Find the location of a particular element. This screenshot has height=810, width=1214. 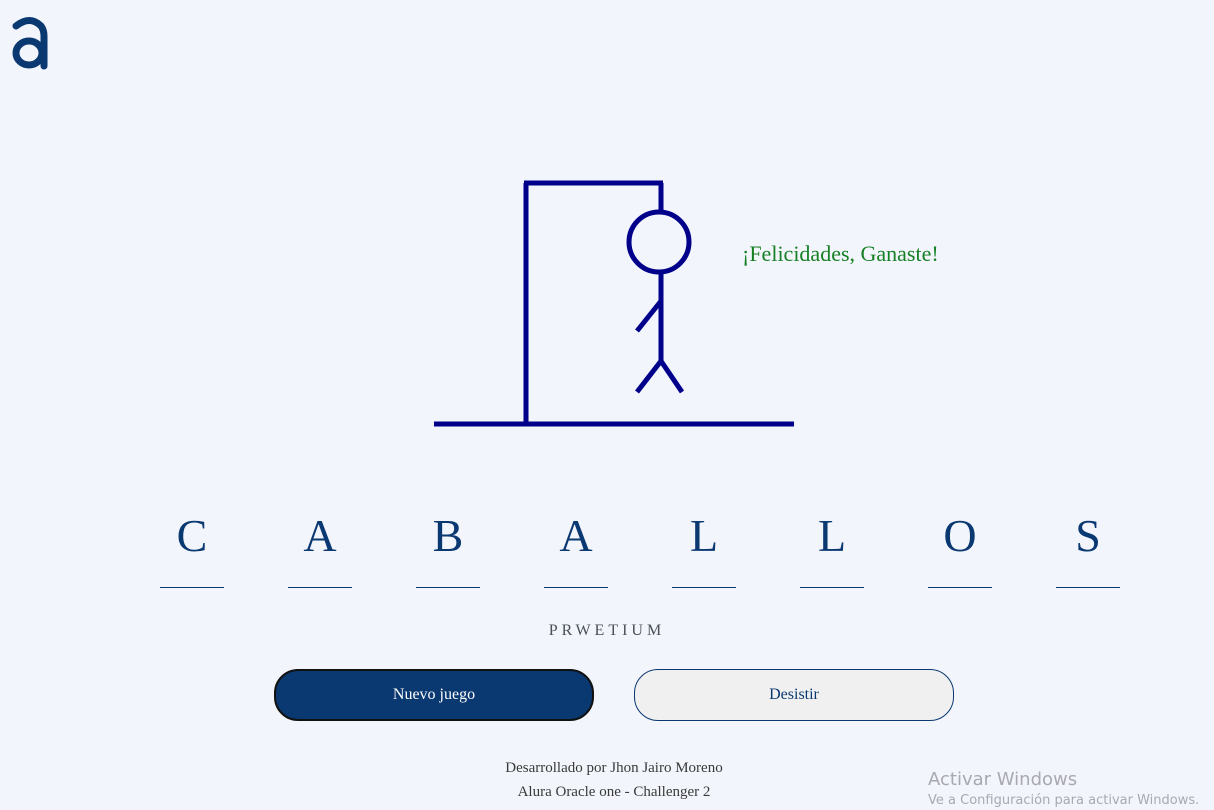

hangman-arm is located at coordinates (649, 316).